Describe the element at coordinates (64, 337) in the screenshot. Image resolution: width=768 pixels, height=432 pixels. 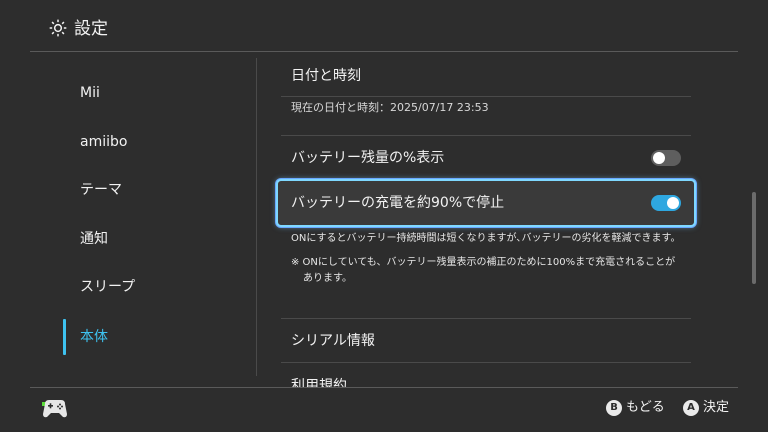
I see `active-indicator` at that location.